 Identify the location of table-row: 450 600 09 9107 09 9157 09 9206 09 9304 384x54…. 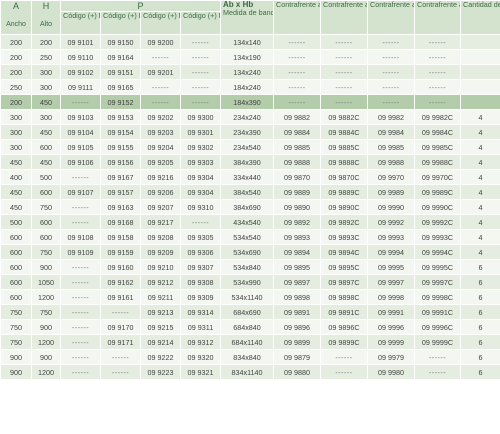
(250, 192).